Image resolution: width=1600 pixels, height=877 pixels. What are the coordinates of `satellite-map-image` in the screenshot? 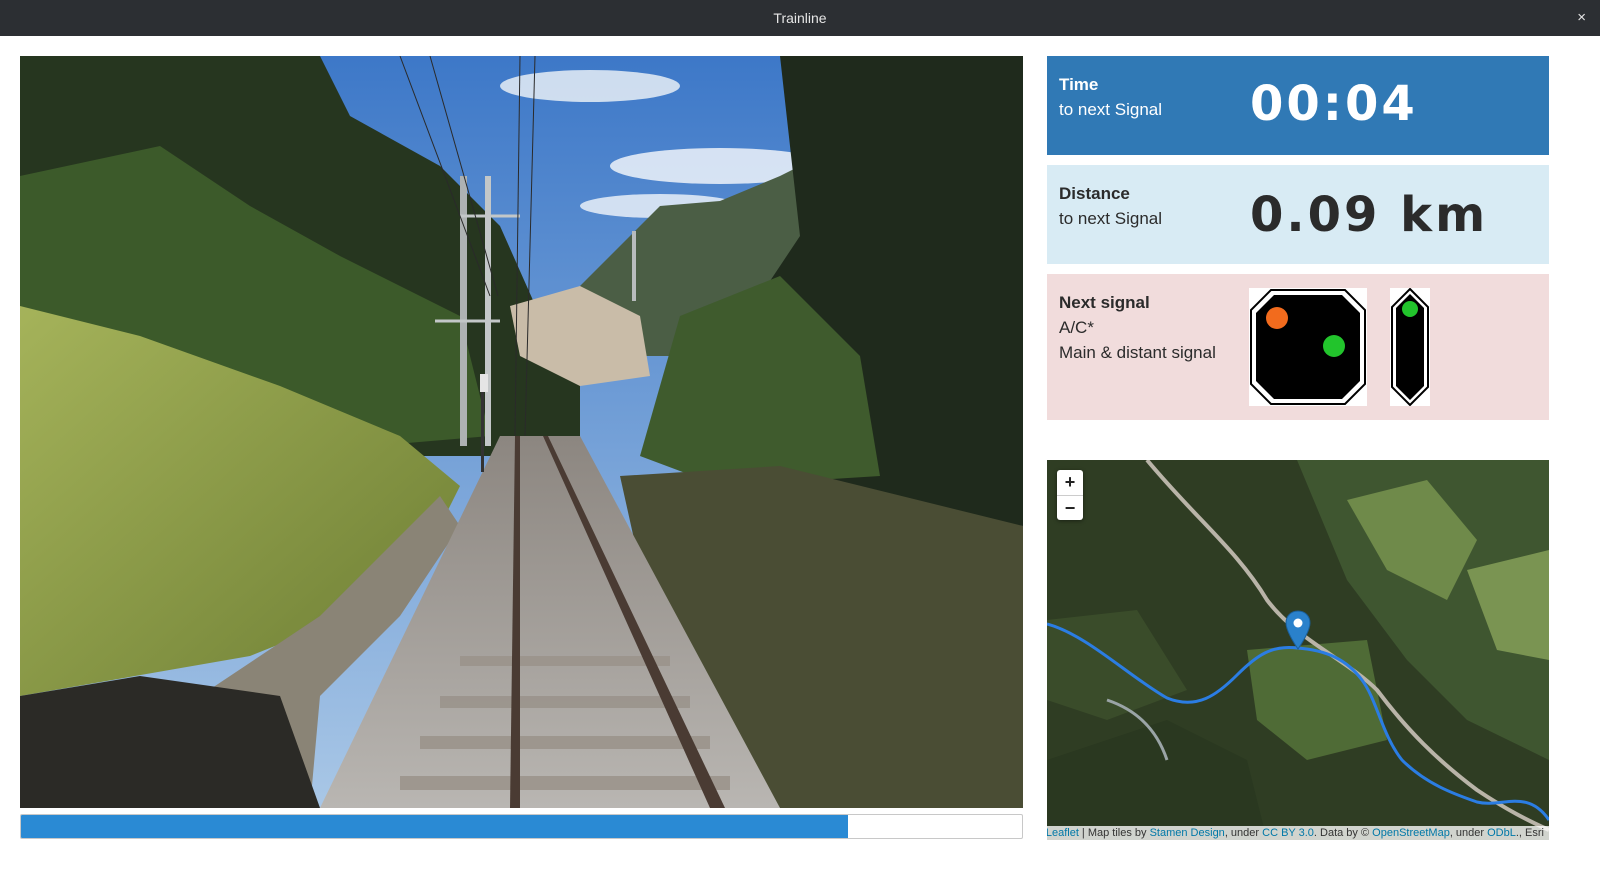 It's located at (1298, 650).